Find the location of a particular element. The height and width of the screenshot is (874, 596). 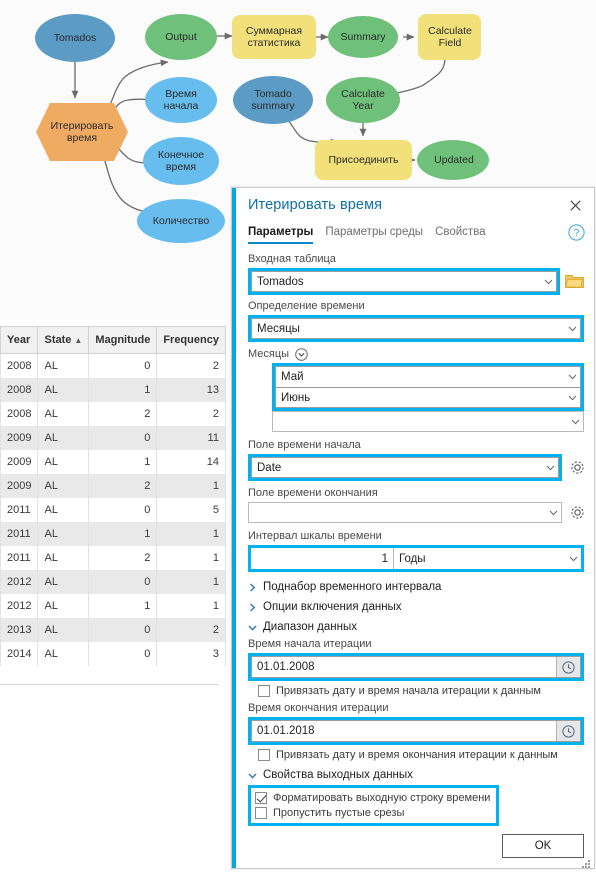

checkbox-bind-end is located at coordinates (264, 755).